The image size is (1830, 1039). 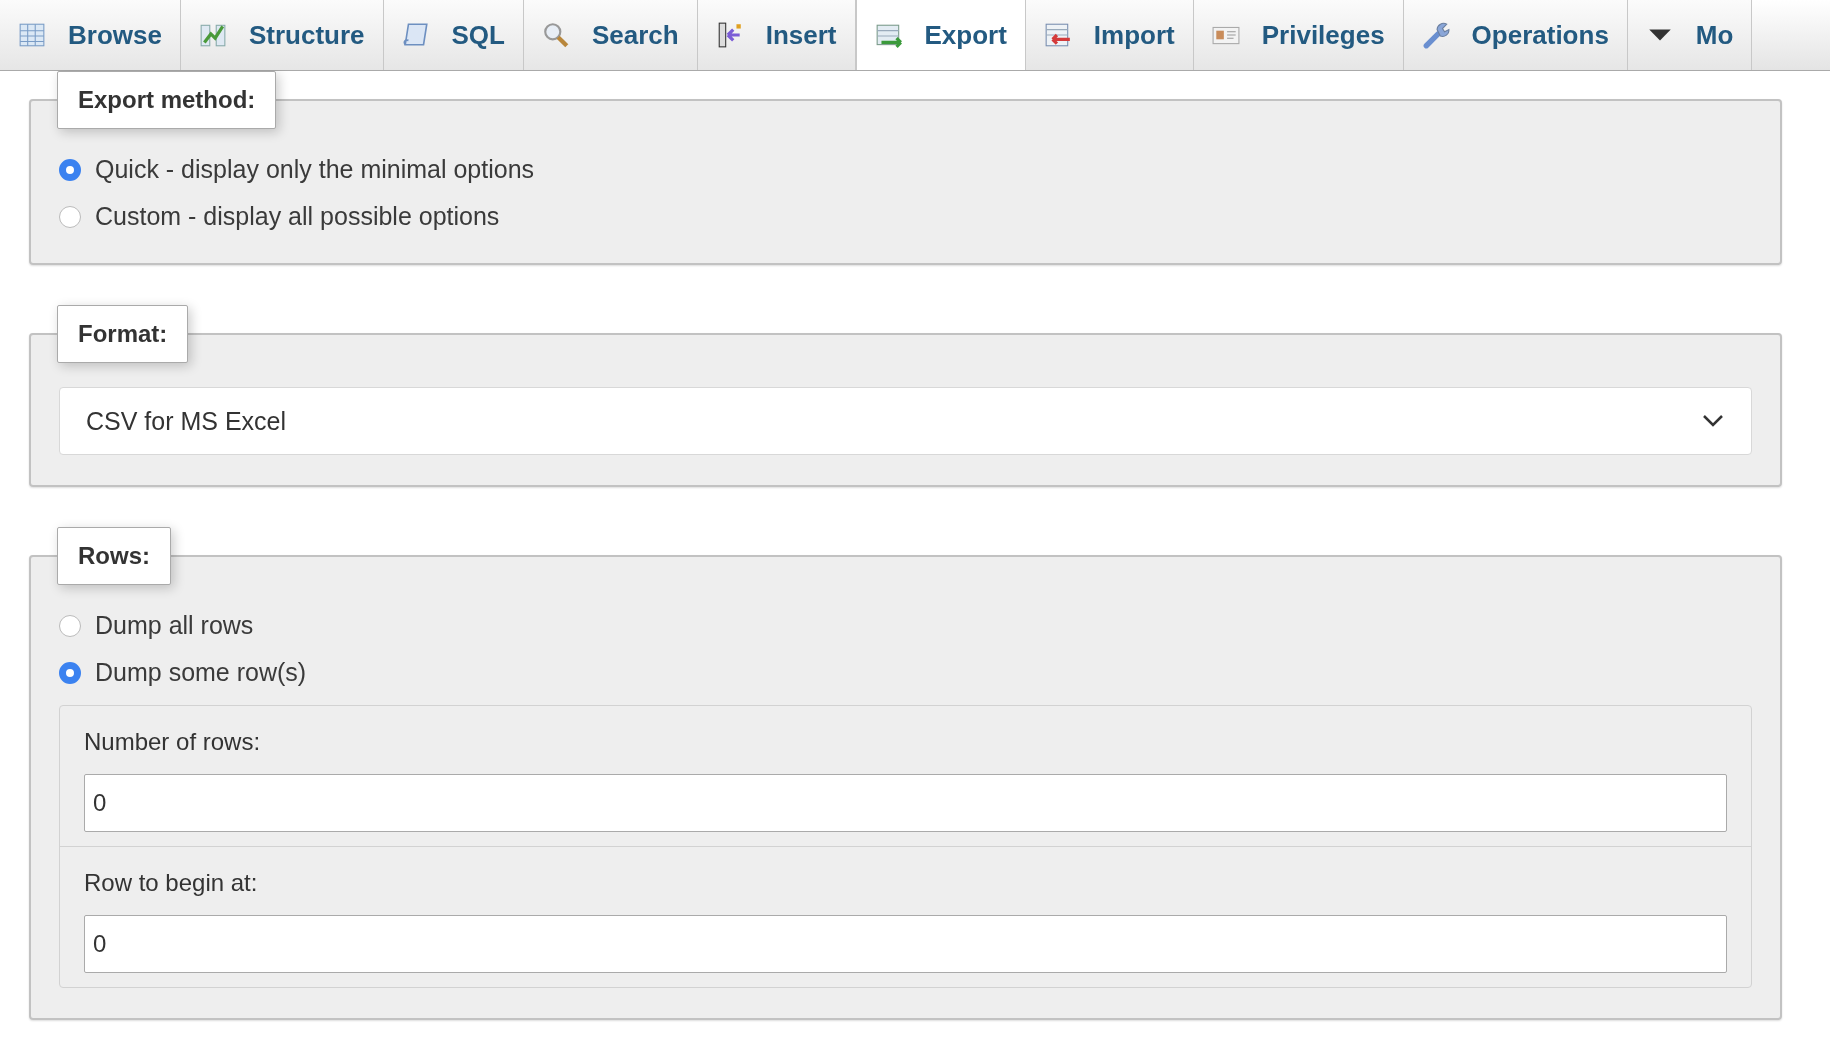 What do you see at coordinates (297, 216) in the screenshot?
I see `option-label: Custom - display all possible options` at bounding box center [297, 216].